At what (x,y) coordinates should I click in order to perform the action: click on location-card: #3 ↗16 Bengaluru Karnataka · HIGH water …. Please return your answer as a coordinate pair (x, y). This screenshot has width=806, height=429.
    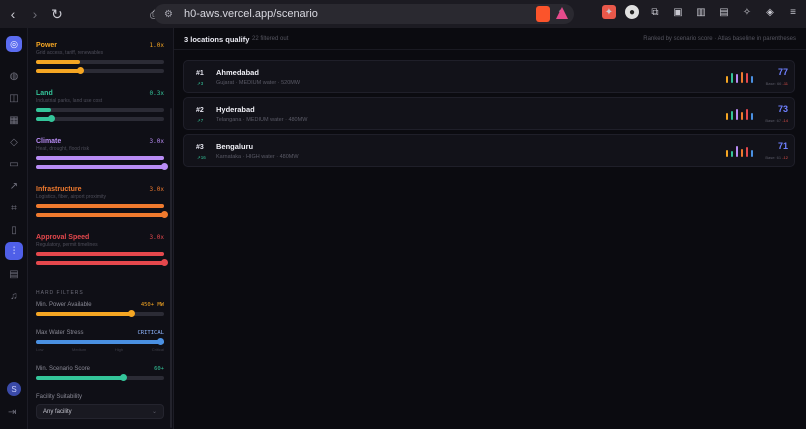
    Looking at the image, I should click on (489, 150).